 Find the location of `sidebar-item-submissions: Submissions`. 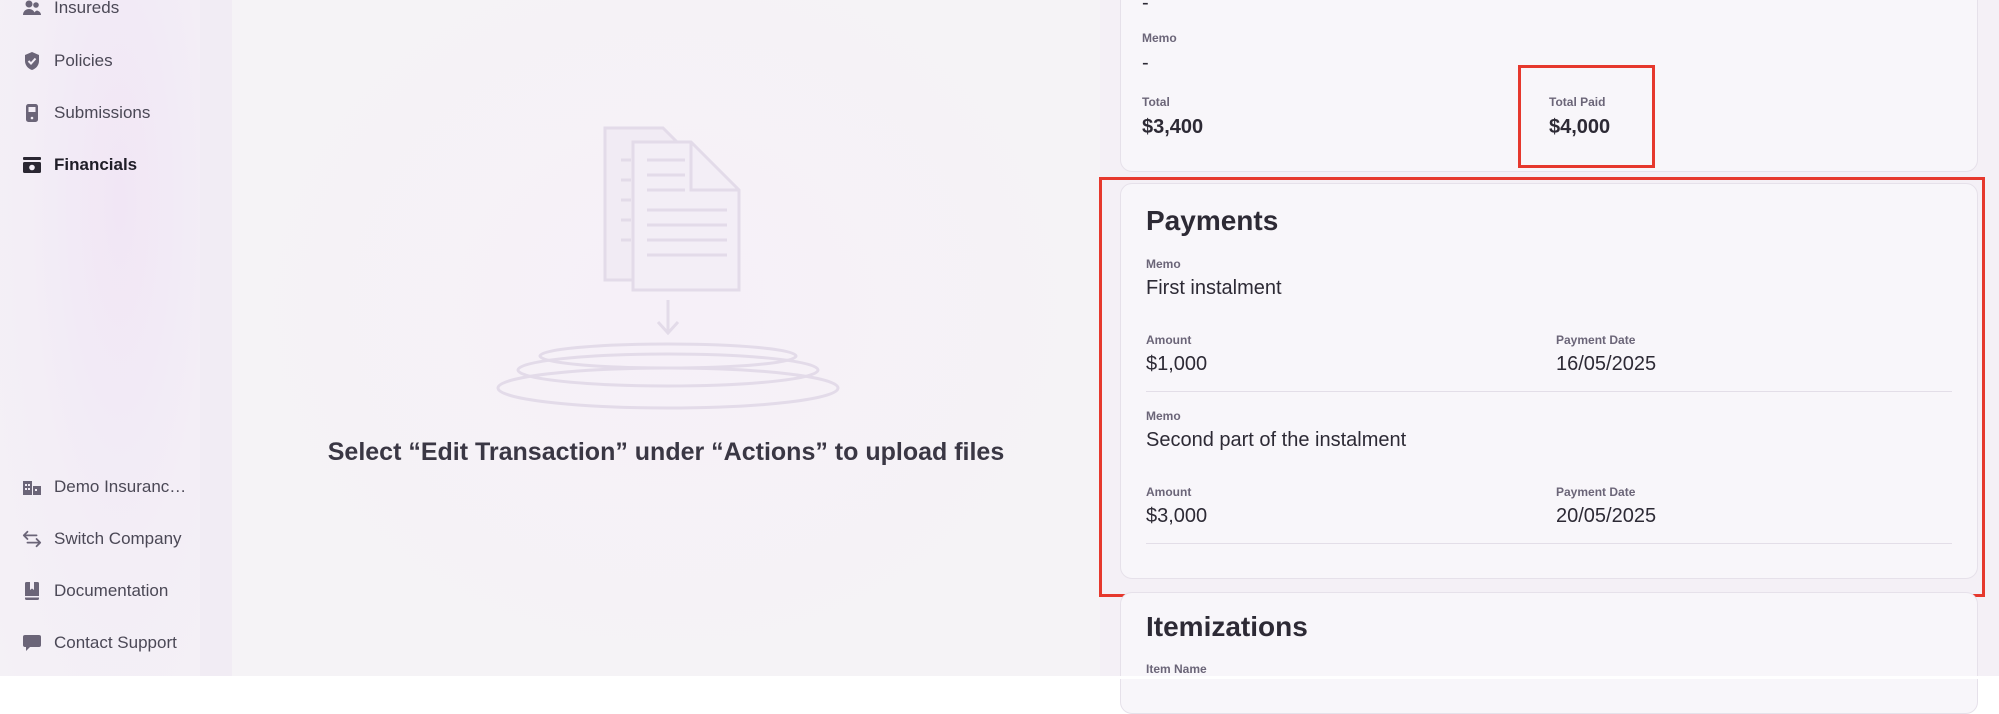

sidebar-item-submissions: Submissions is located at coordinates (86, 113).